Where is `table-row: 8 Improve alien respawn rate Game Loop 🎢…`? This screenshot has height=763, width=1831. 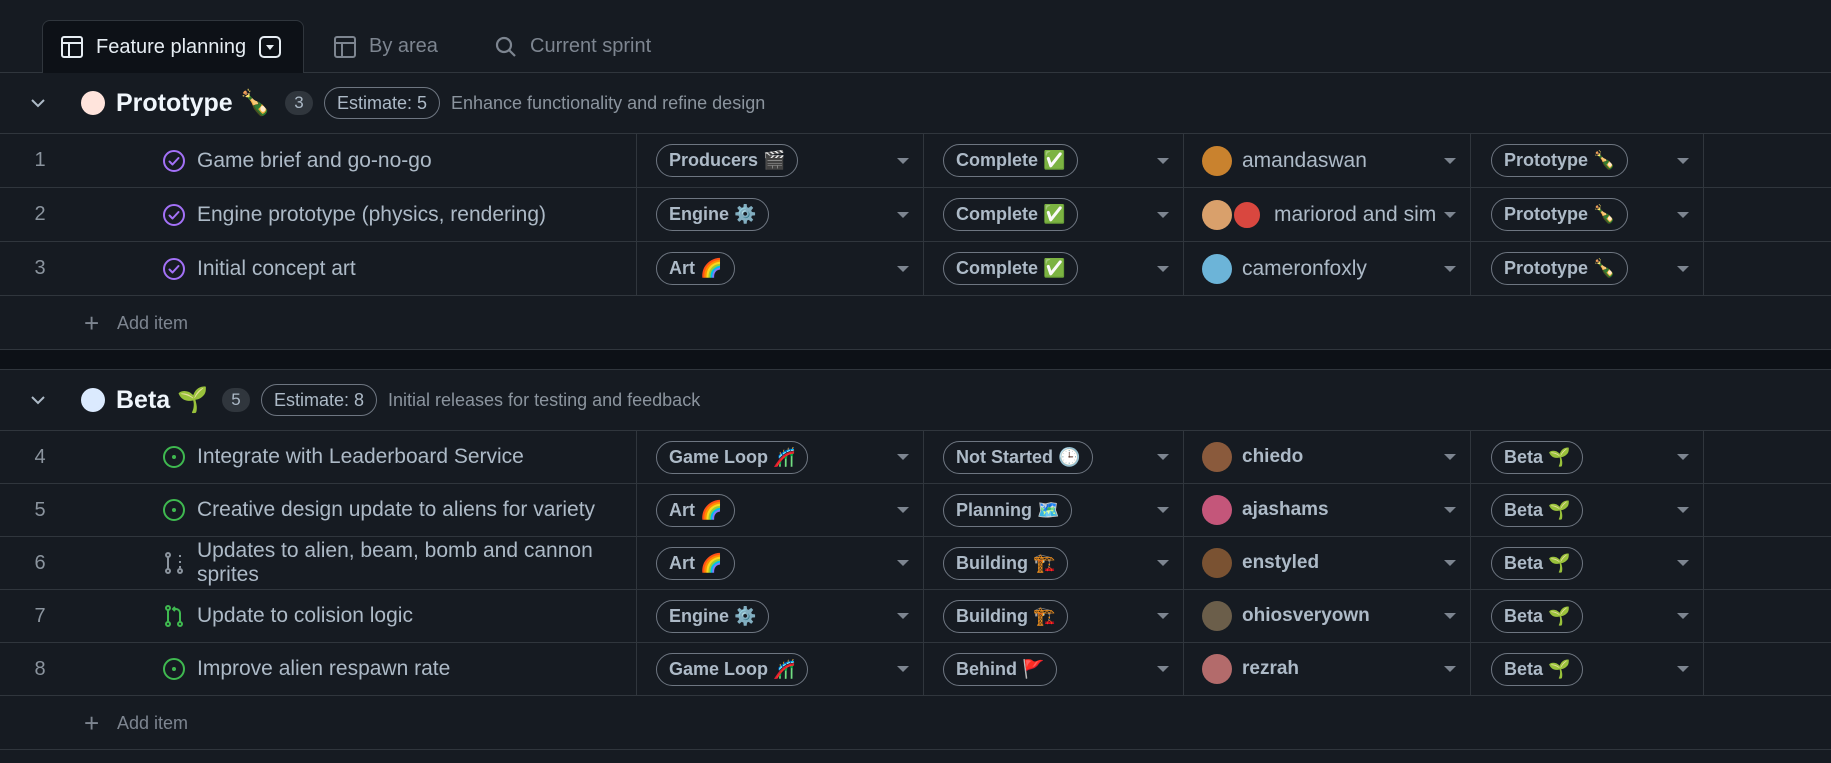 table-row: 8 Improve alien respawn rate Game Loop 🎢… is located at coordinates (915, 669).